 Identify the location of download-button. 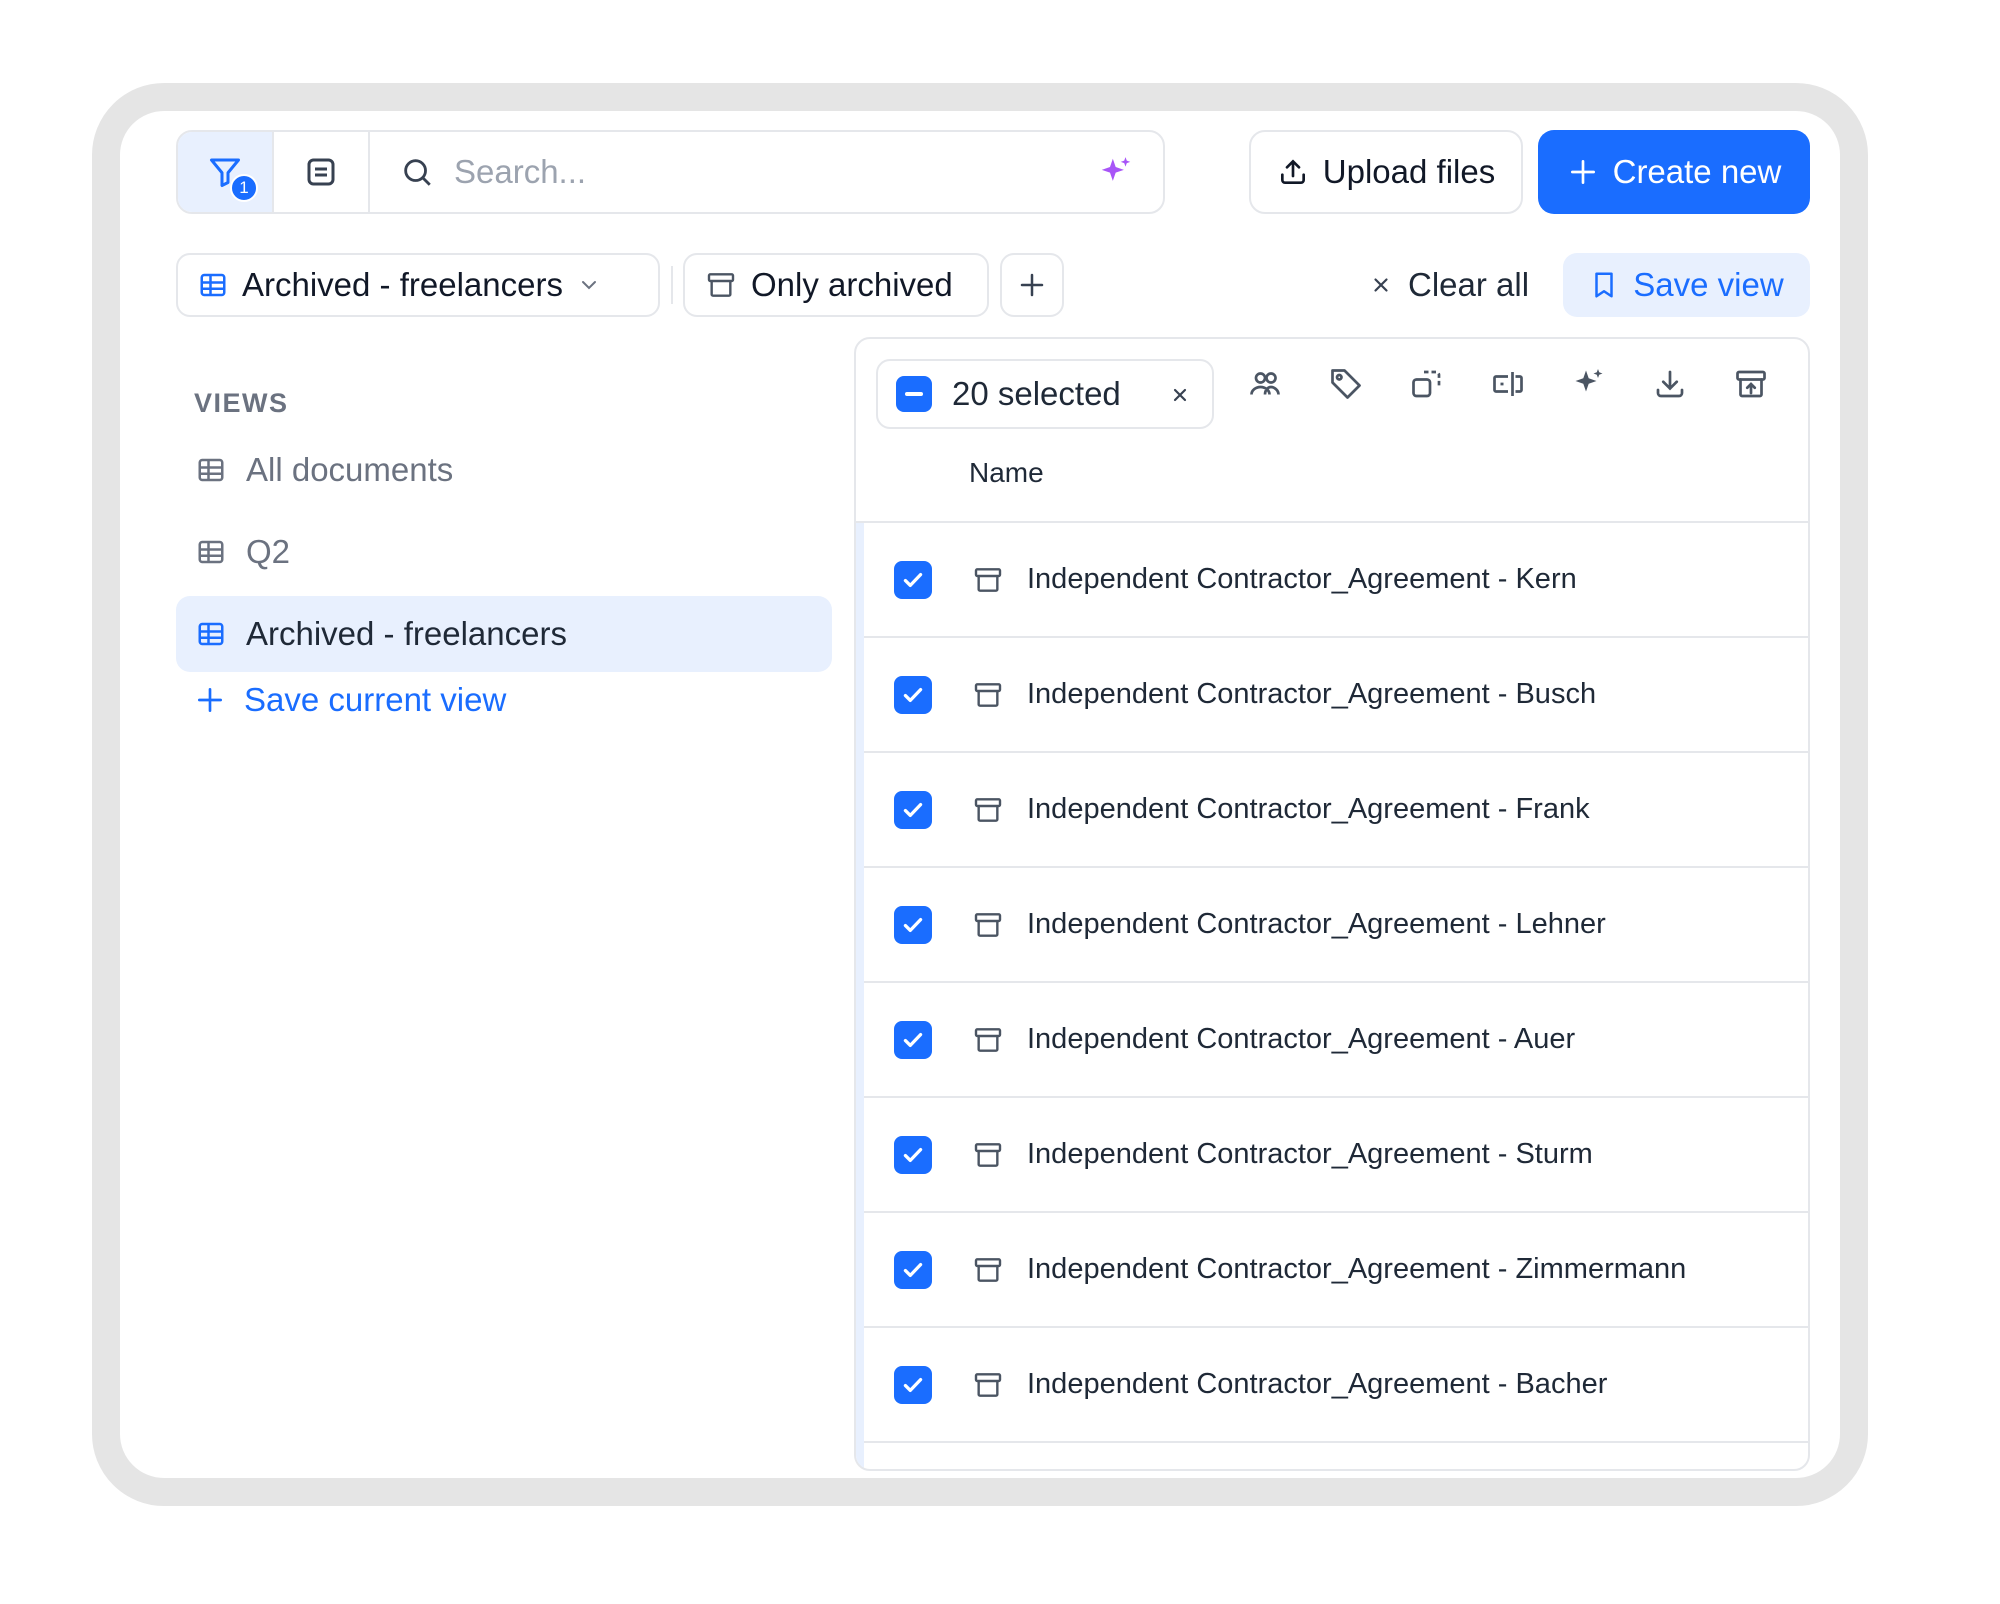
(1670, 384).